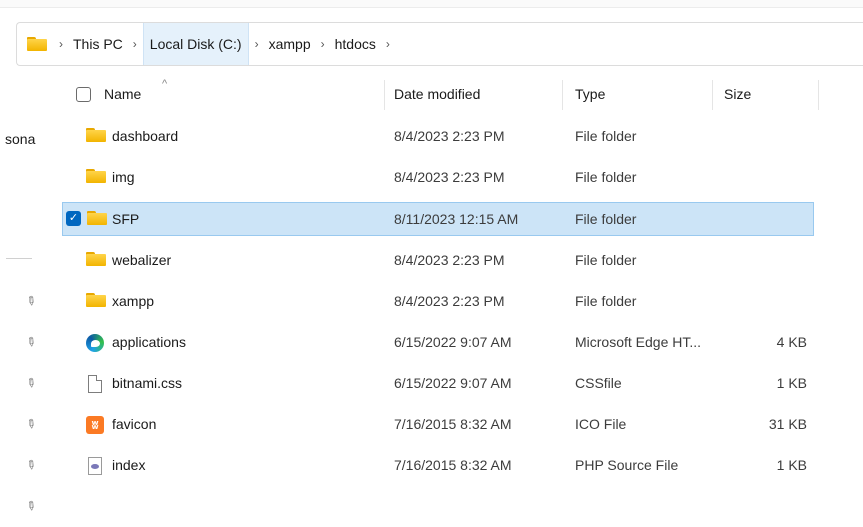 The image size is (863, 527). What do you see at coordinates (96, 343) in the screenshot?
I see `edge-icon` at bounding box center [96, 343].